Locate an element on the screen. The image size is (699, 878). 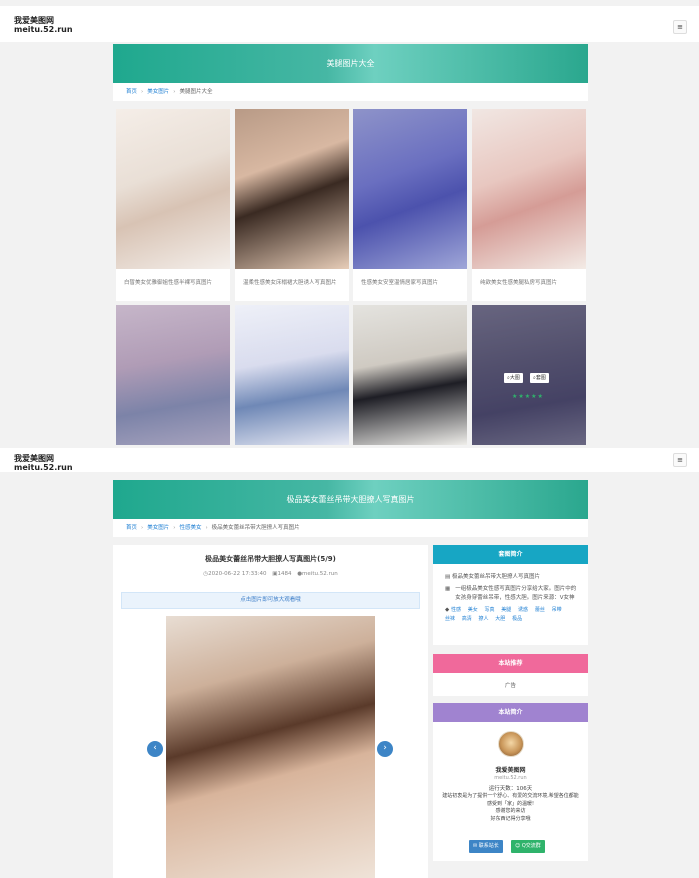
tag-icon: ◆ is located at coordinates (447, 610).